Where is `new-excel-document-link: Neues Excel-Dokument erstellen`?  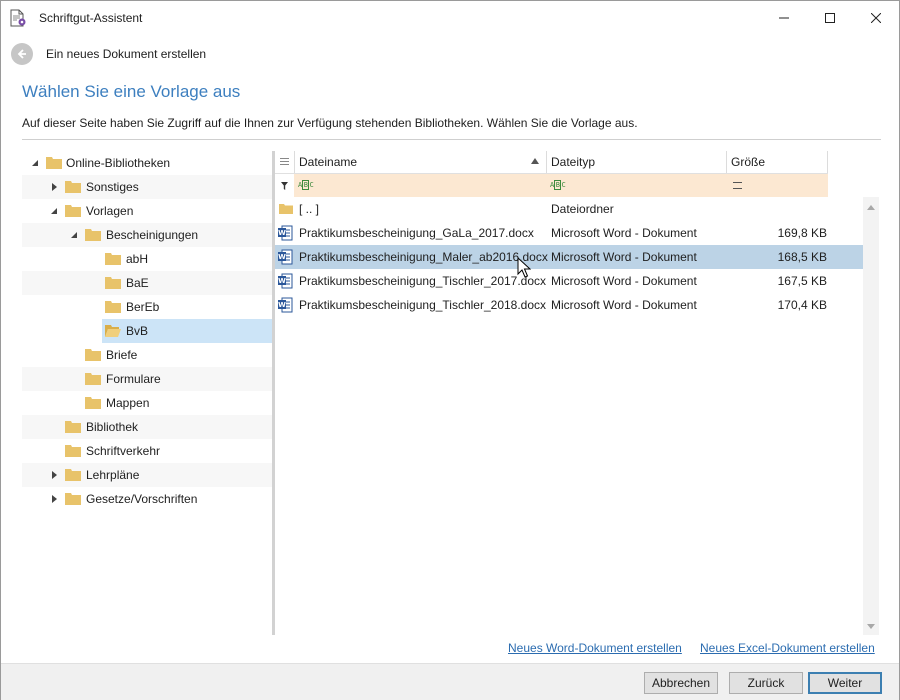
new-excel-document-link: Neues Excel-Dokument erstellen is located at coordinates (787, 648).